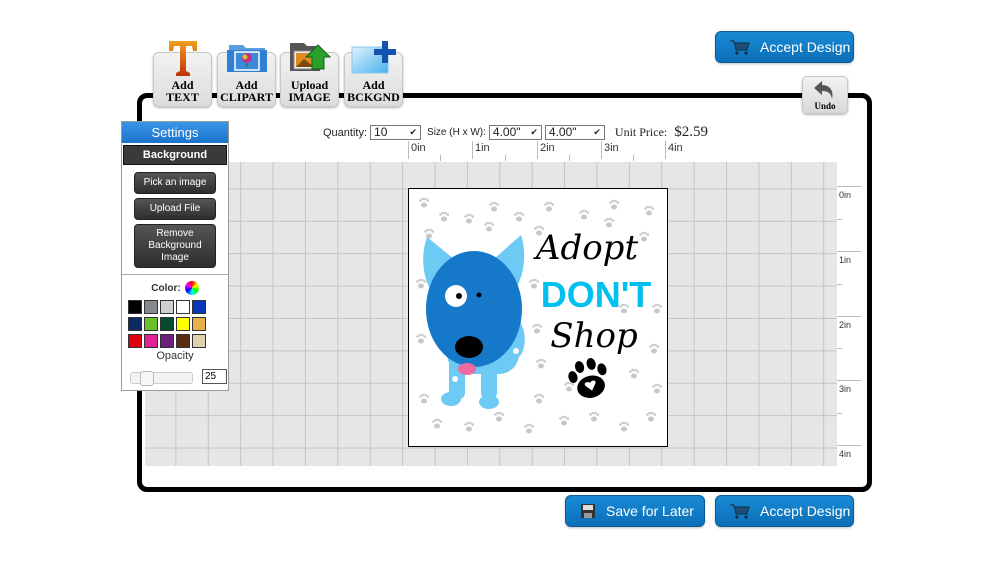  I want to click on remove-background-button: Remove Background Image, so click(175, 246).